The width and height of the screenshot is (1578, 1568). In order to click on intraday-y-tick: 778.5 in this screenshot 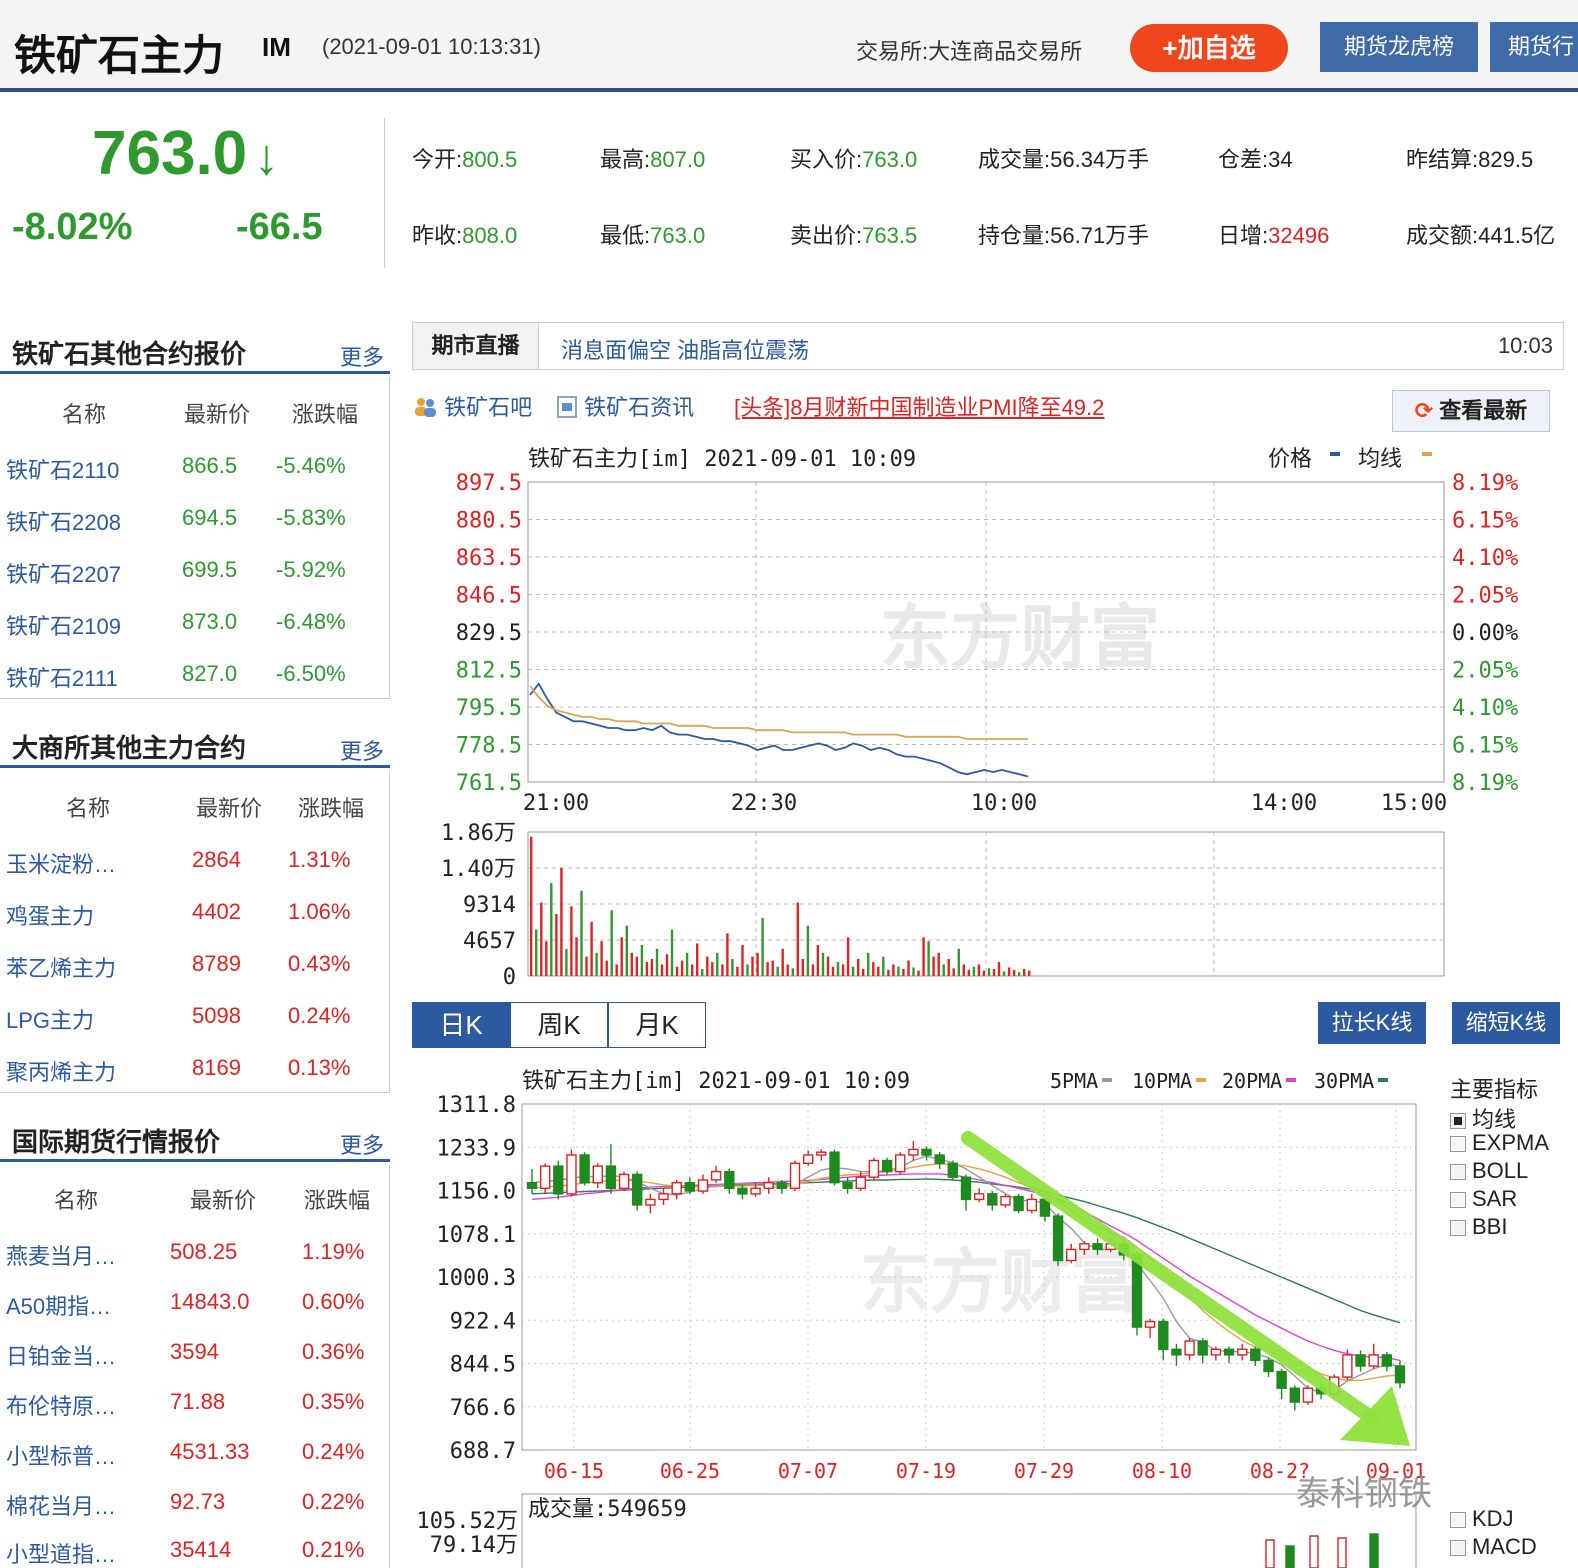, I will do `click(489, 746)`.